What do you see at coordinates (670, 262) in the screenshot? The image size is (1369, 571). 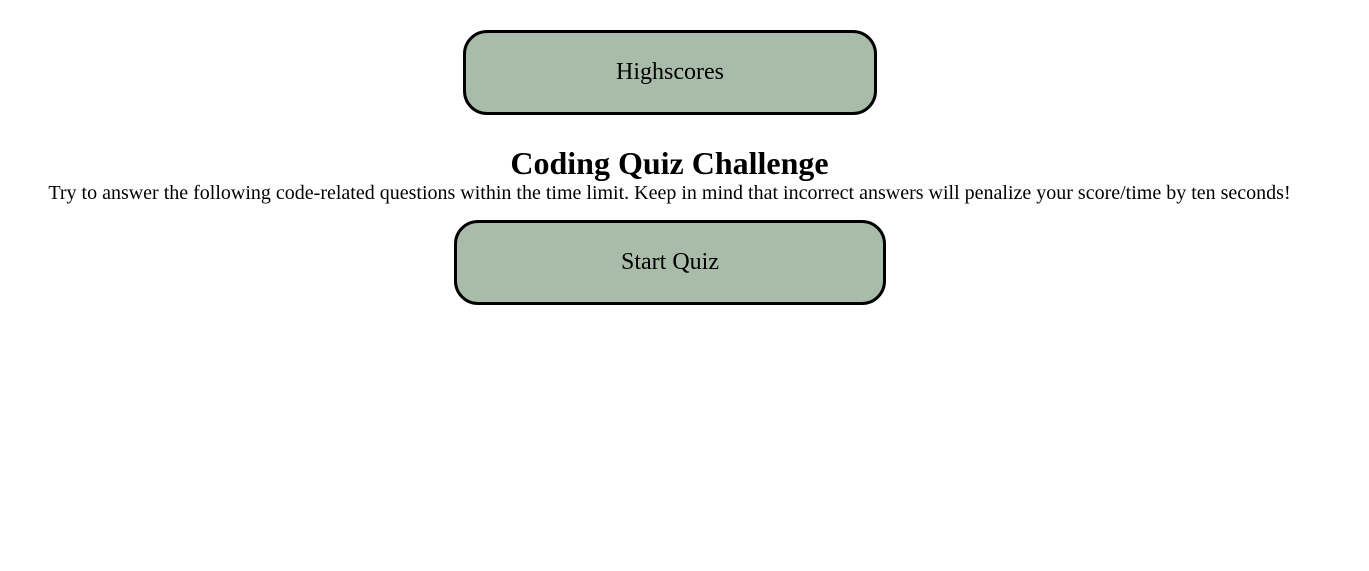 I see `start-quiz-button: Start Quiz` at bounding box center [670, 262].